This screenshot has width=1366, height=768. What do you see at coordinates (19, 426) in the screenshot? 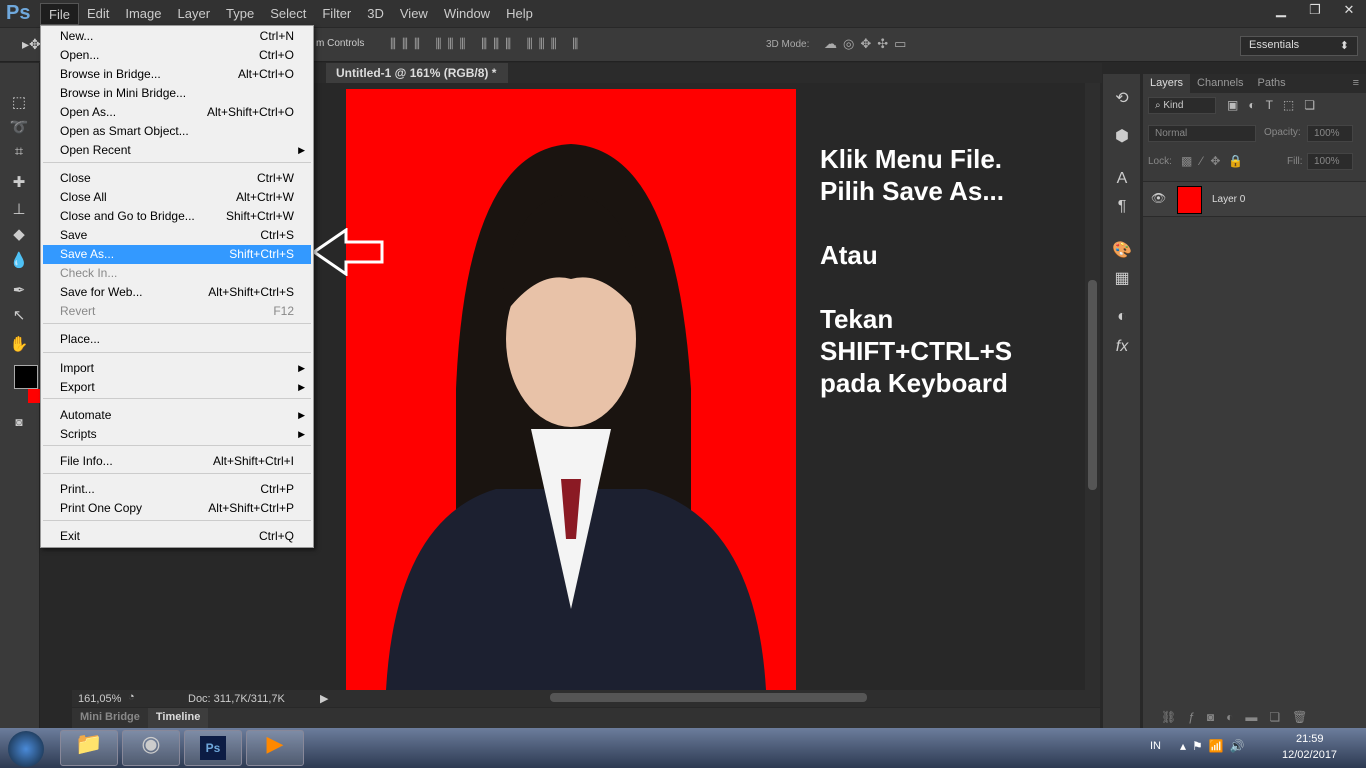
I see `quick-mask-icon: ◙` at bounding box center [19, 426].